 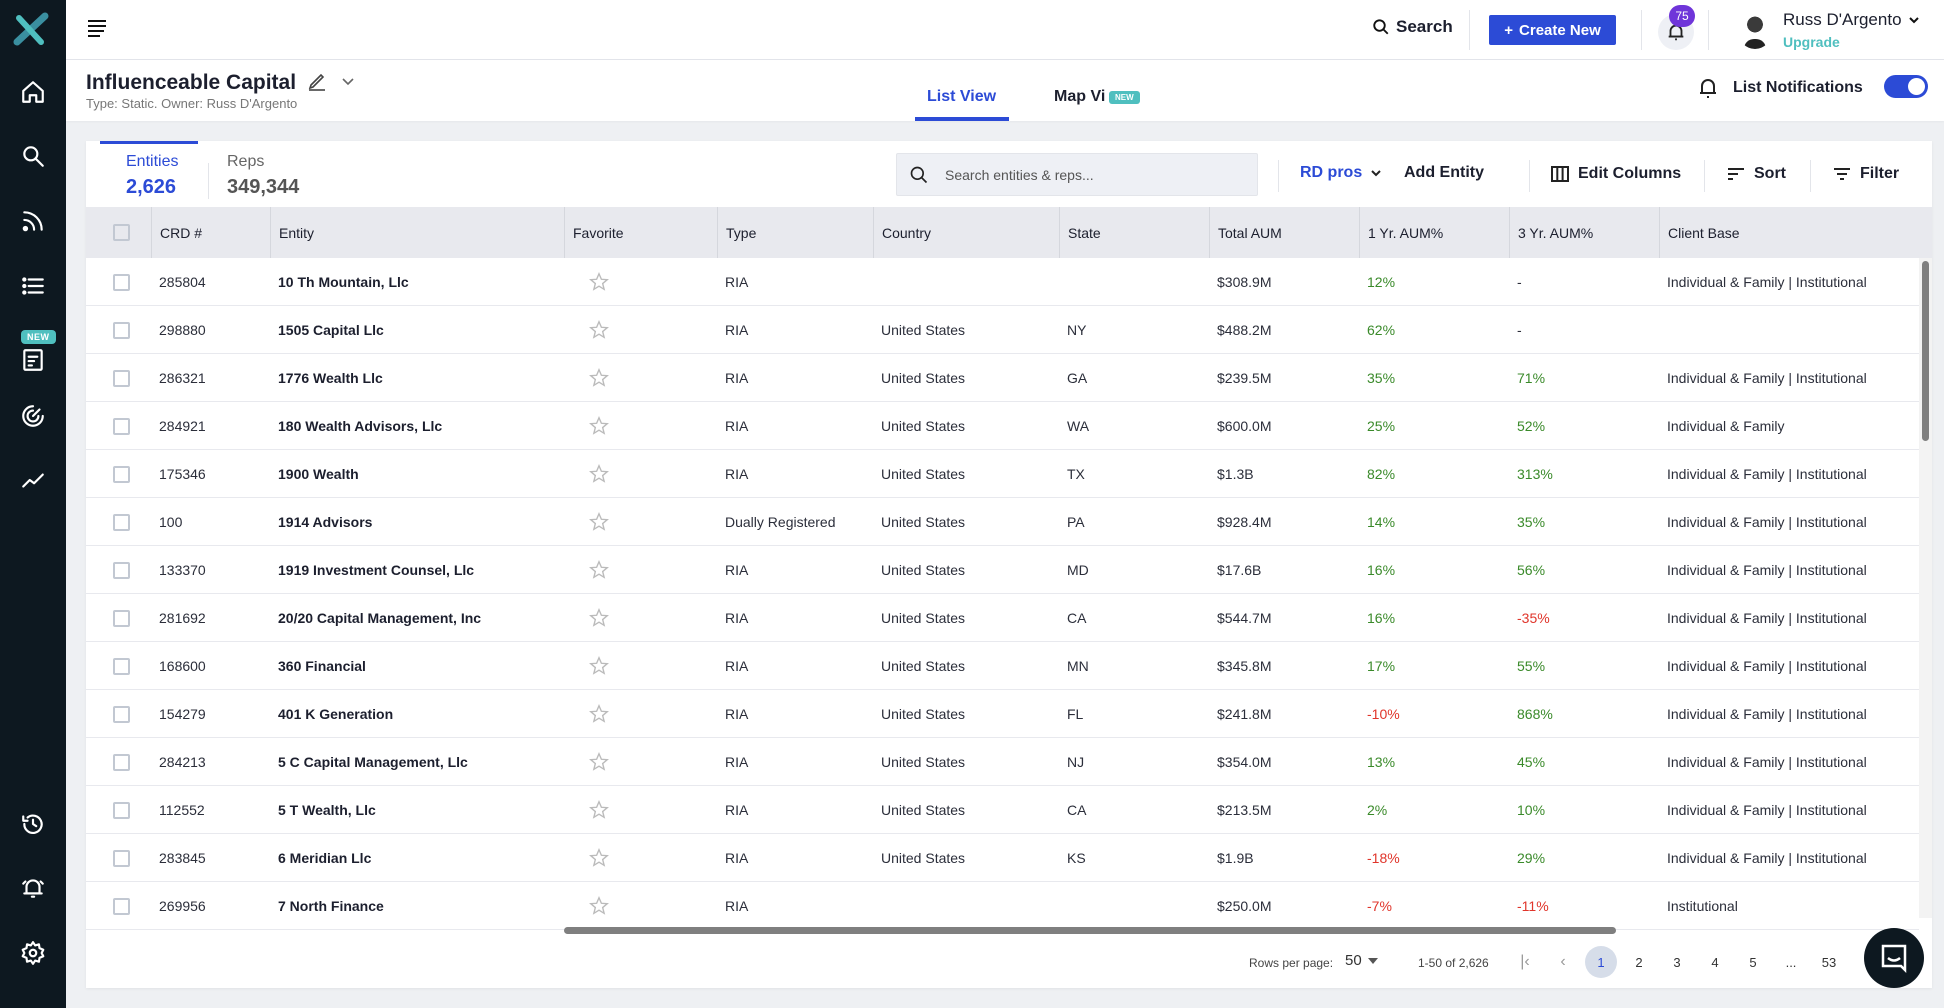 What do you see at coordinates (1715, 962) in the screenshot?
I see `page-button: 4` at bounding box center [1715, 962].